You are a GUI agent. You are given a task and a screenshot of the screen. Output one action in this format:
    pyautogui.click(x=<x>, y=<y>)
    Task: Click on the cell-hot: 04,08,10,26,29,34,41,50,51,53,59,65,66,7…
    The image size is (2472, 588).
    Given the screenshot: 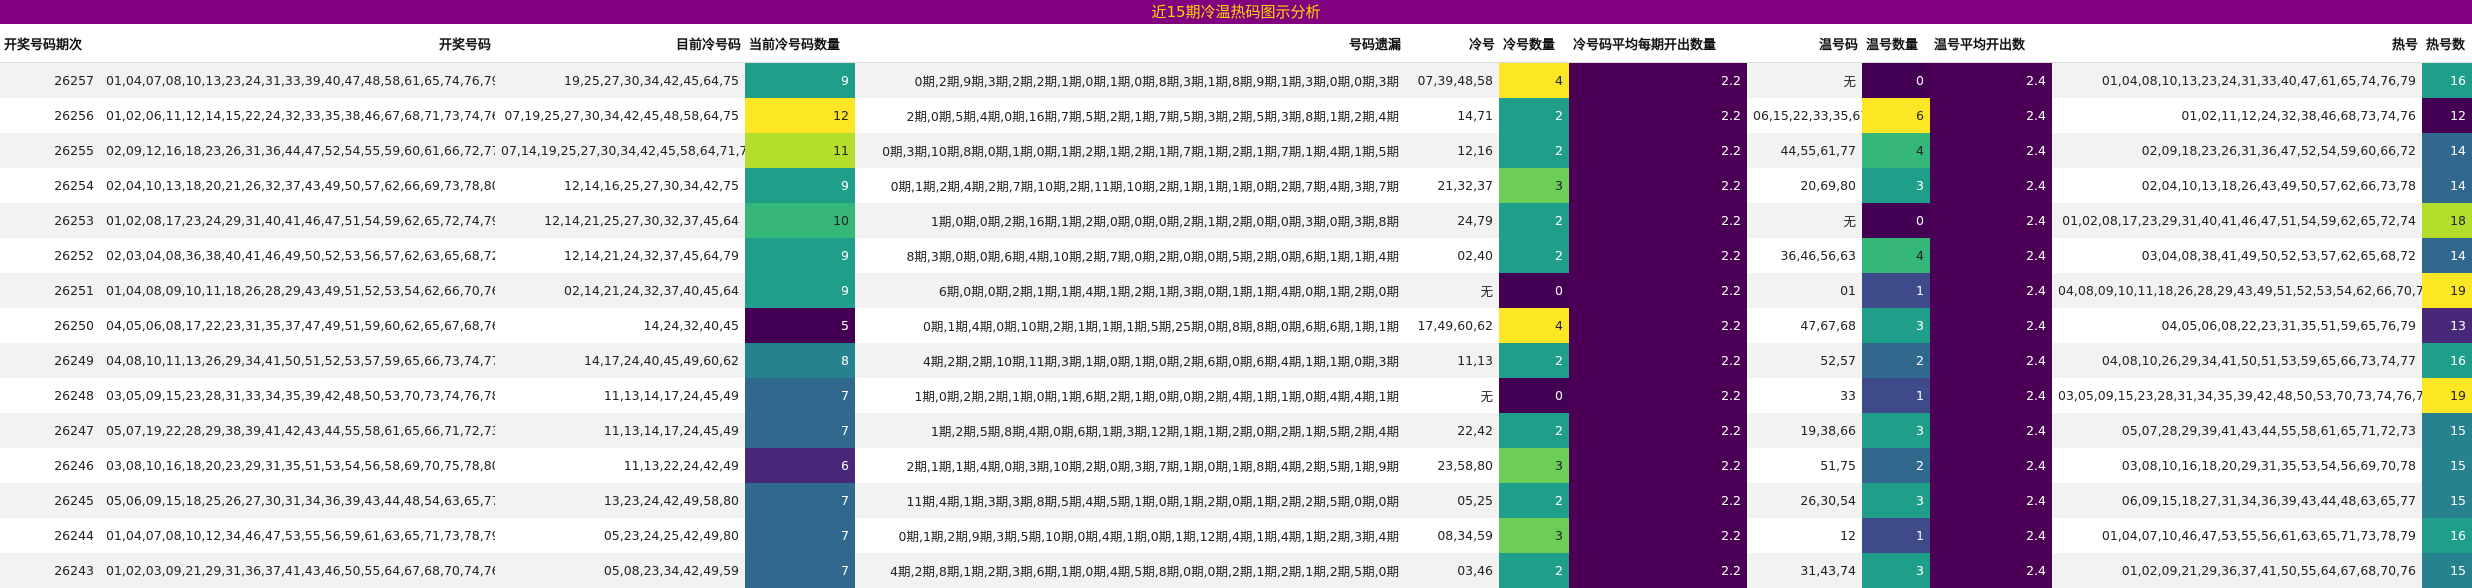 What is the action you would take?
    pyautogui.click(x=2237, y=360)
    